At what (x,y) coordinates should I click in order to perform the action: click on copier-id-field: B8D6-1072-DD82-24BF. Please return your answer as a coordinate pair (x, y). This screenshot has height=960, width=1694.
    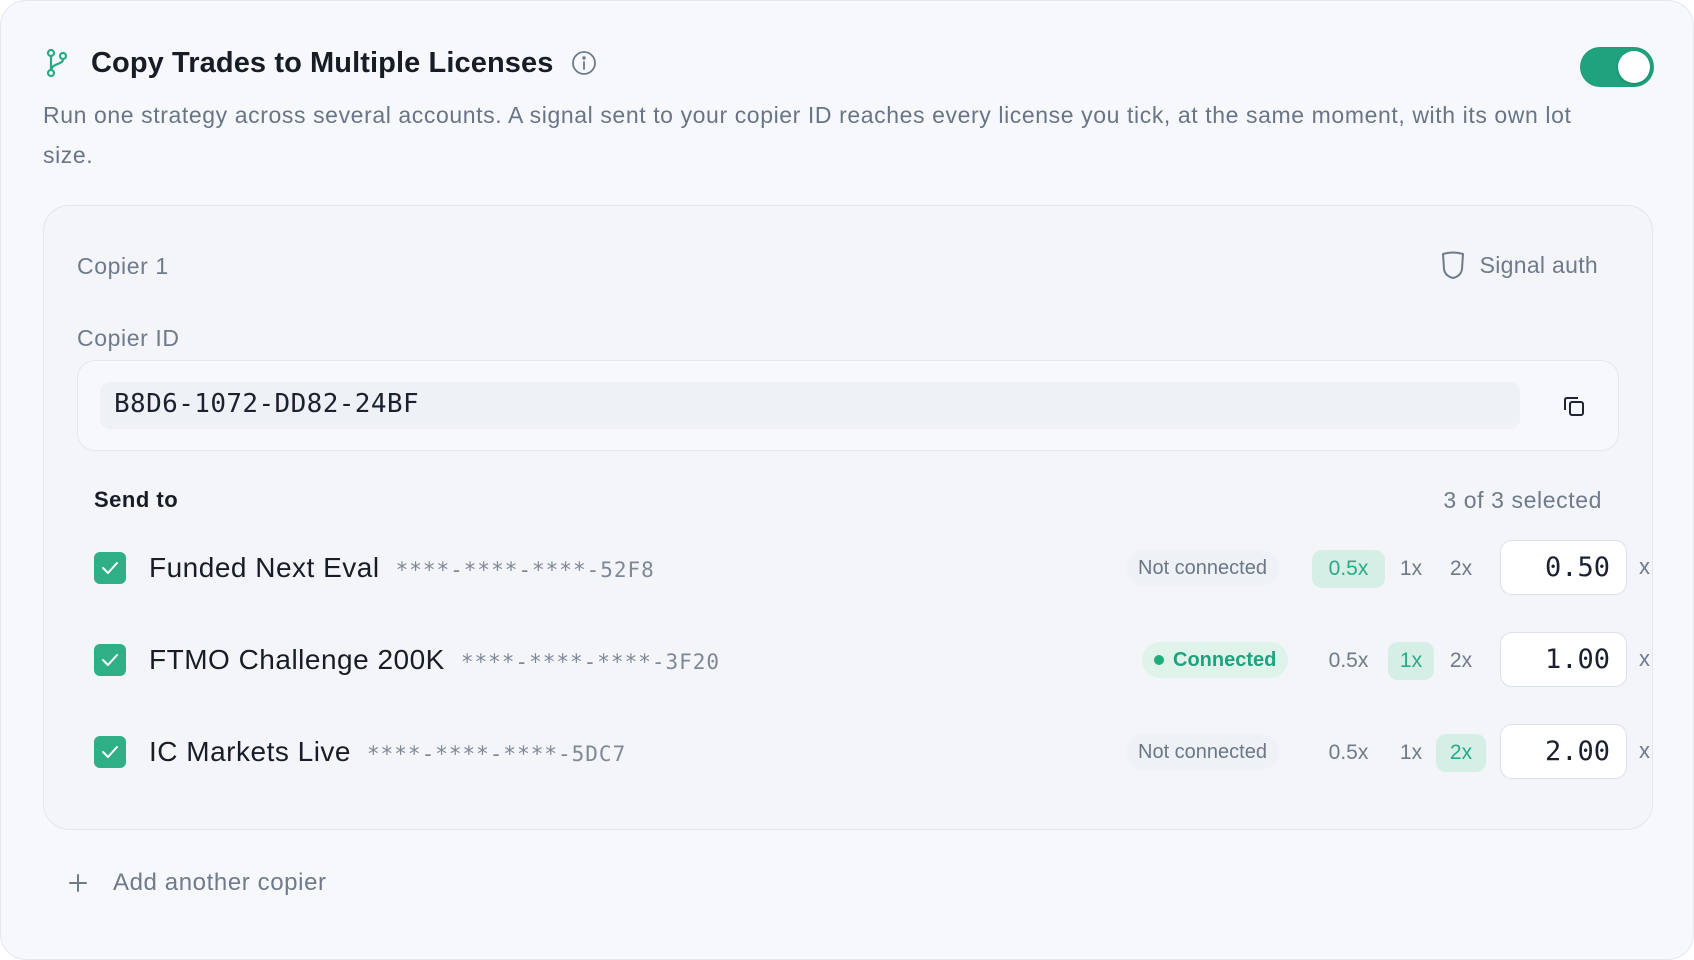
    Looking at the image, I should click on (848, 405).